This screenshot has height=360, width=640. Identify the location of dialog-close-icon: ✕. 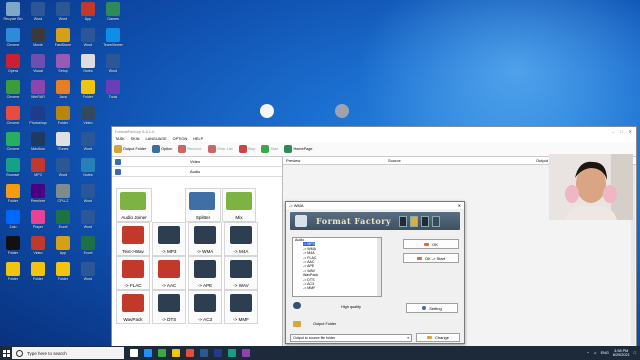
(461, 205).